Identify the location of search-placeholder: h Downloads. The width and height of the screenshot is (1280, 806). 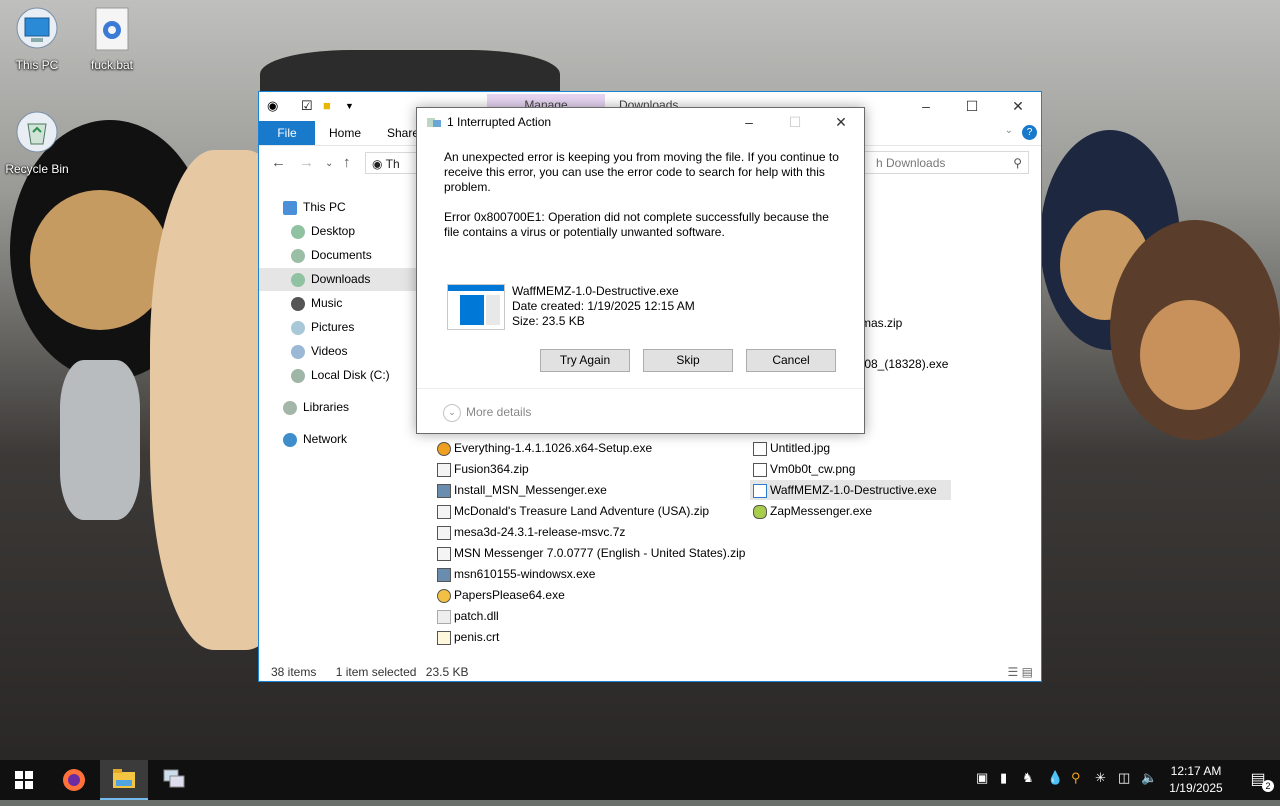
(911, 163).